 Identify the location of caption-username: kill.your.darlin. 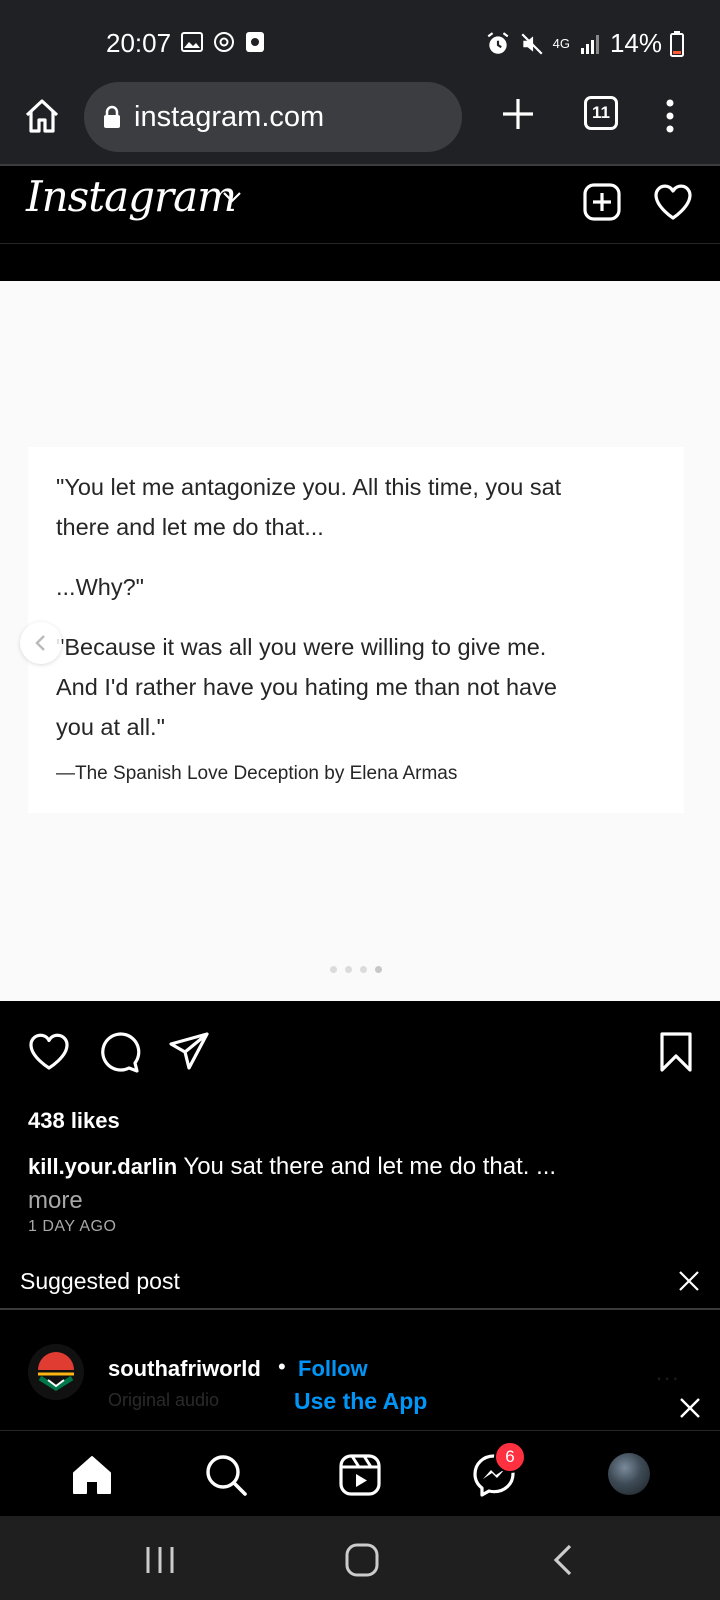
(102, 1166).